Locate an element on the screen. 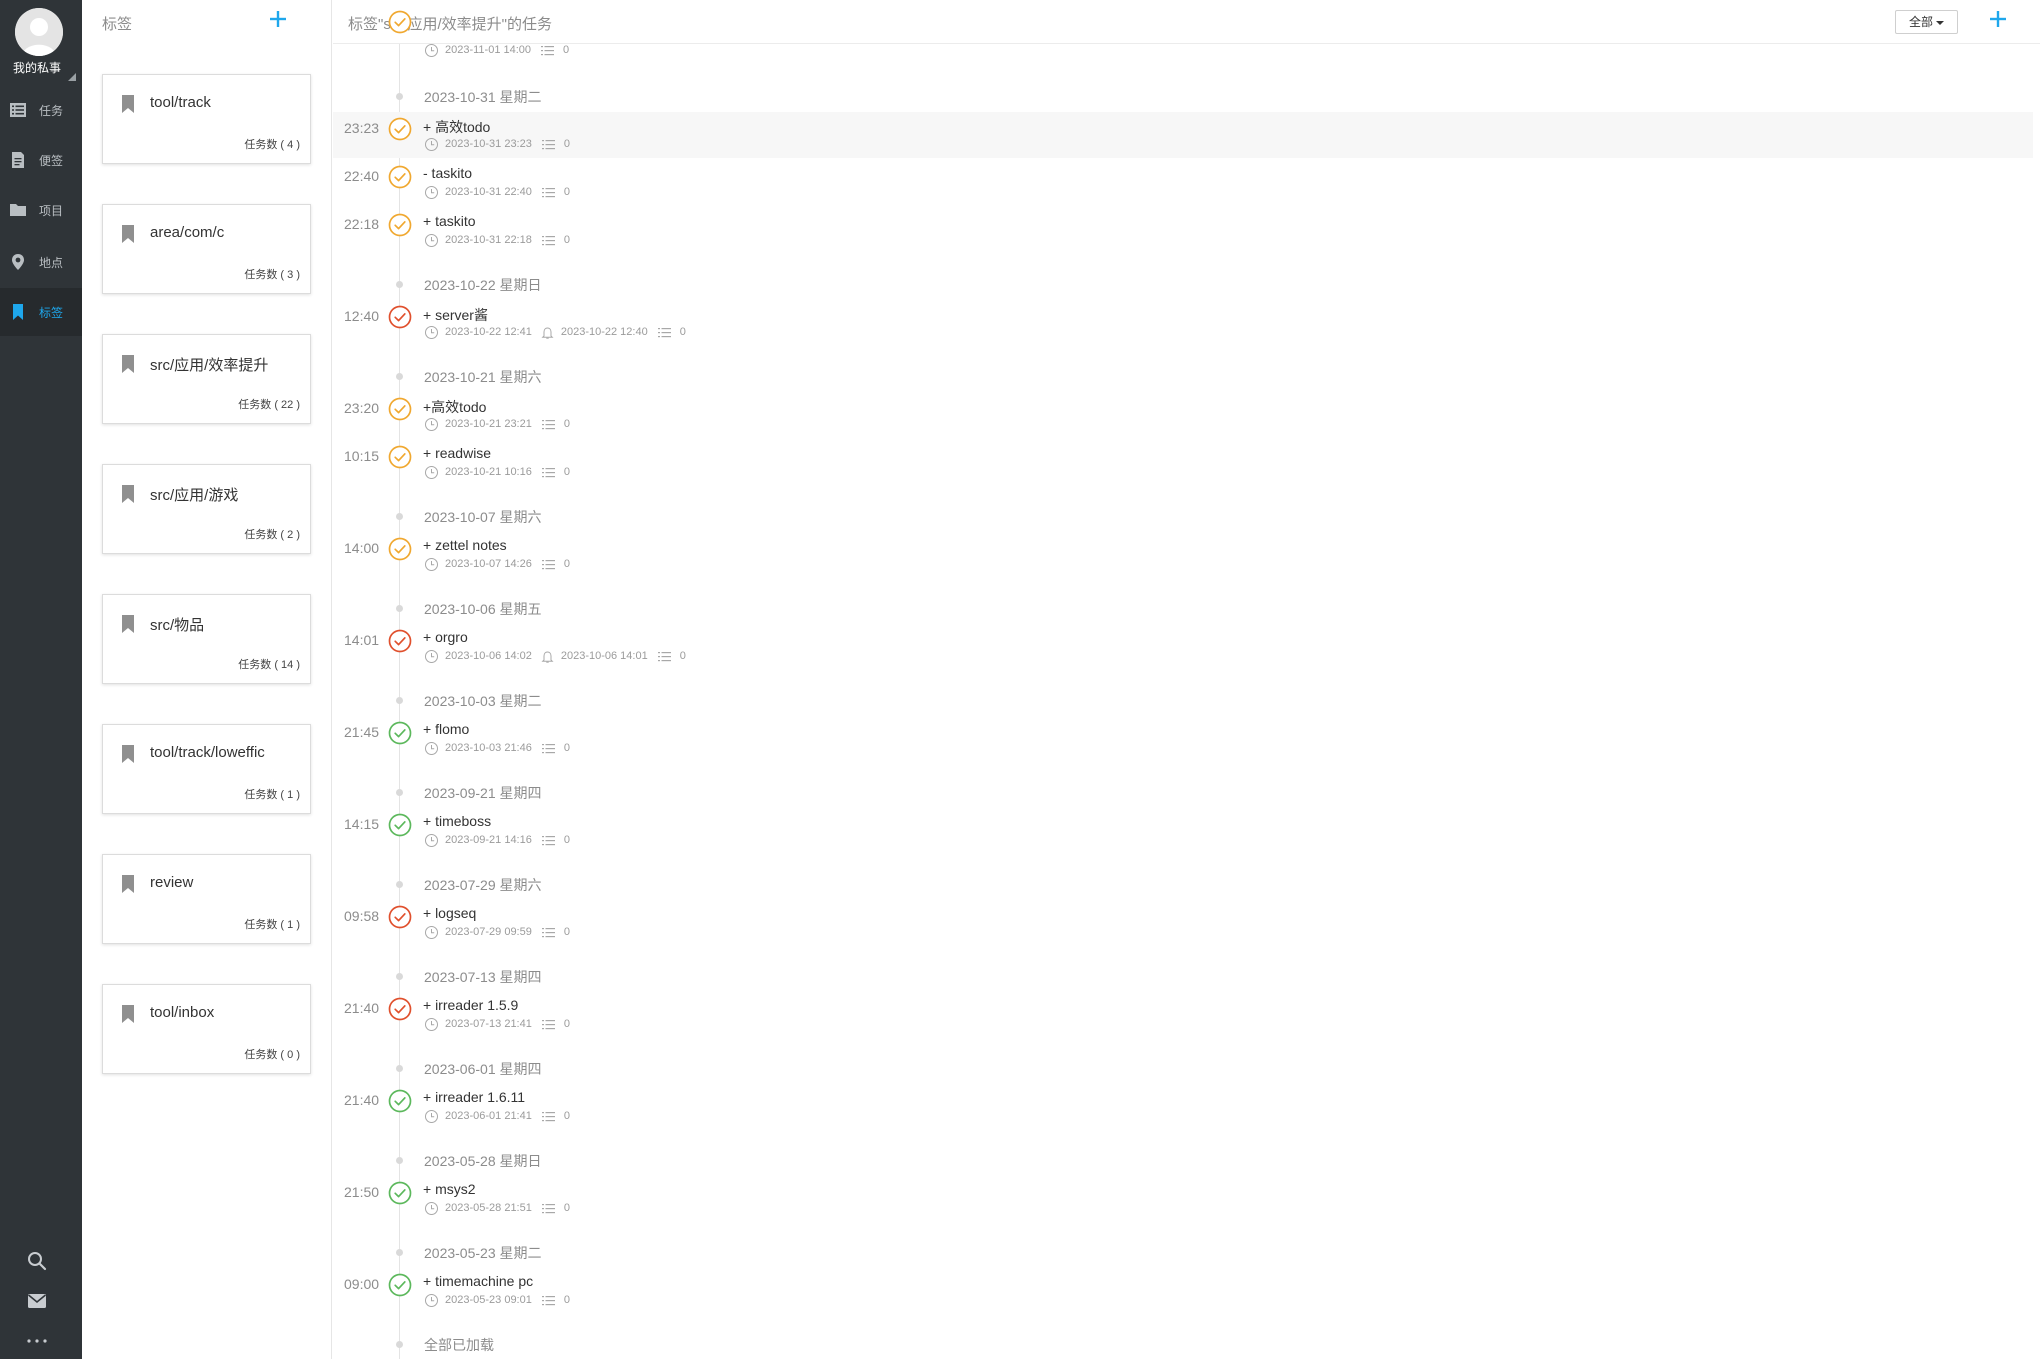 The width and height of the screenshot is (2040, 1359). task-title: + server酱 is located at coordinates (455, 315).